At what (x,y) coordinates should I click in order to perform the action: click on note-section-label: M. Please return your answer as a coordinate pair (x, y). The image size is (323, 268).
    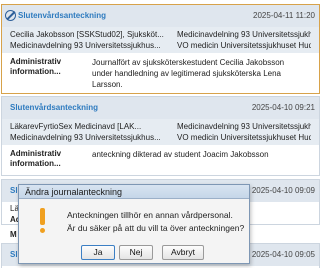
    Looking at the image, I should click on (13, 234).